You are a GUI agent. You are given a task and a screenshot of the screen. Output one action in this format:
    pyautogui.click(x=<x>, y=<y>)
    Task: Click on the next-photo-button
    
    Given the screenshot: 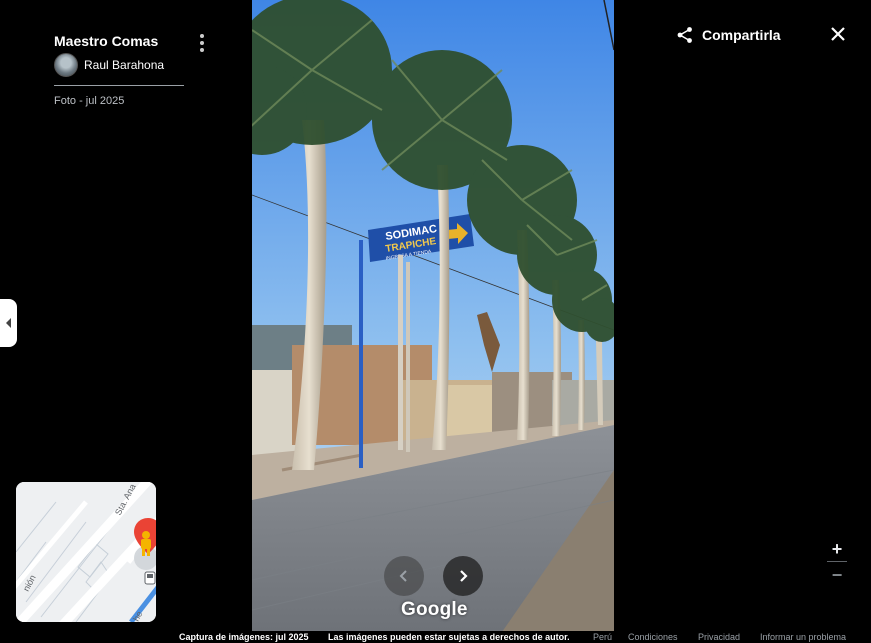 What is the action you would take?
    pyautogui.click(x=463, y=576)
    